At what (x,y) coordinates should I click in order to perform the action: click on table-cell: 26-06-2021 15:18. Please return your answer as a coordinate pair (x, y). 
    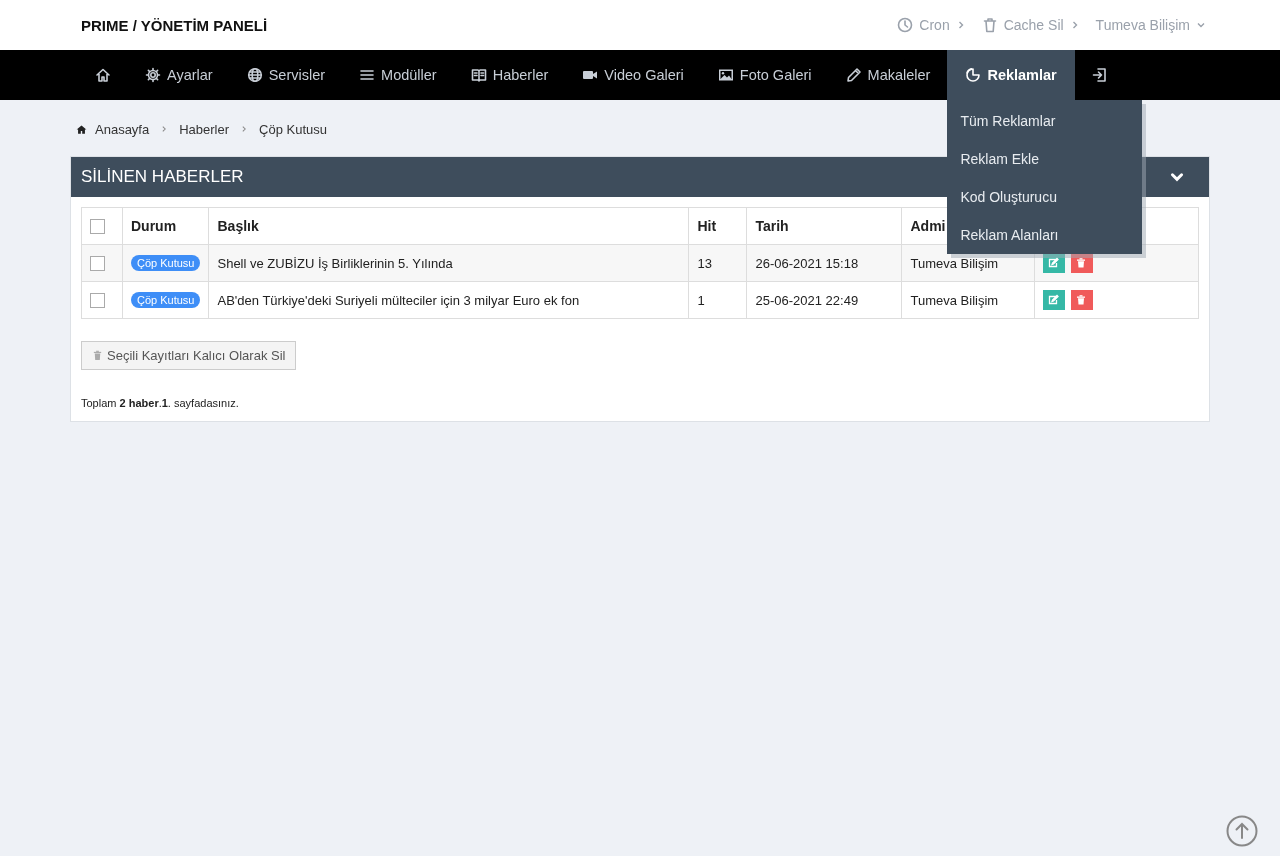
    Looking at the image, I should click on (824, 263).